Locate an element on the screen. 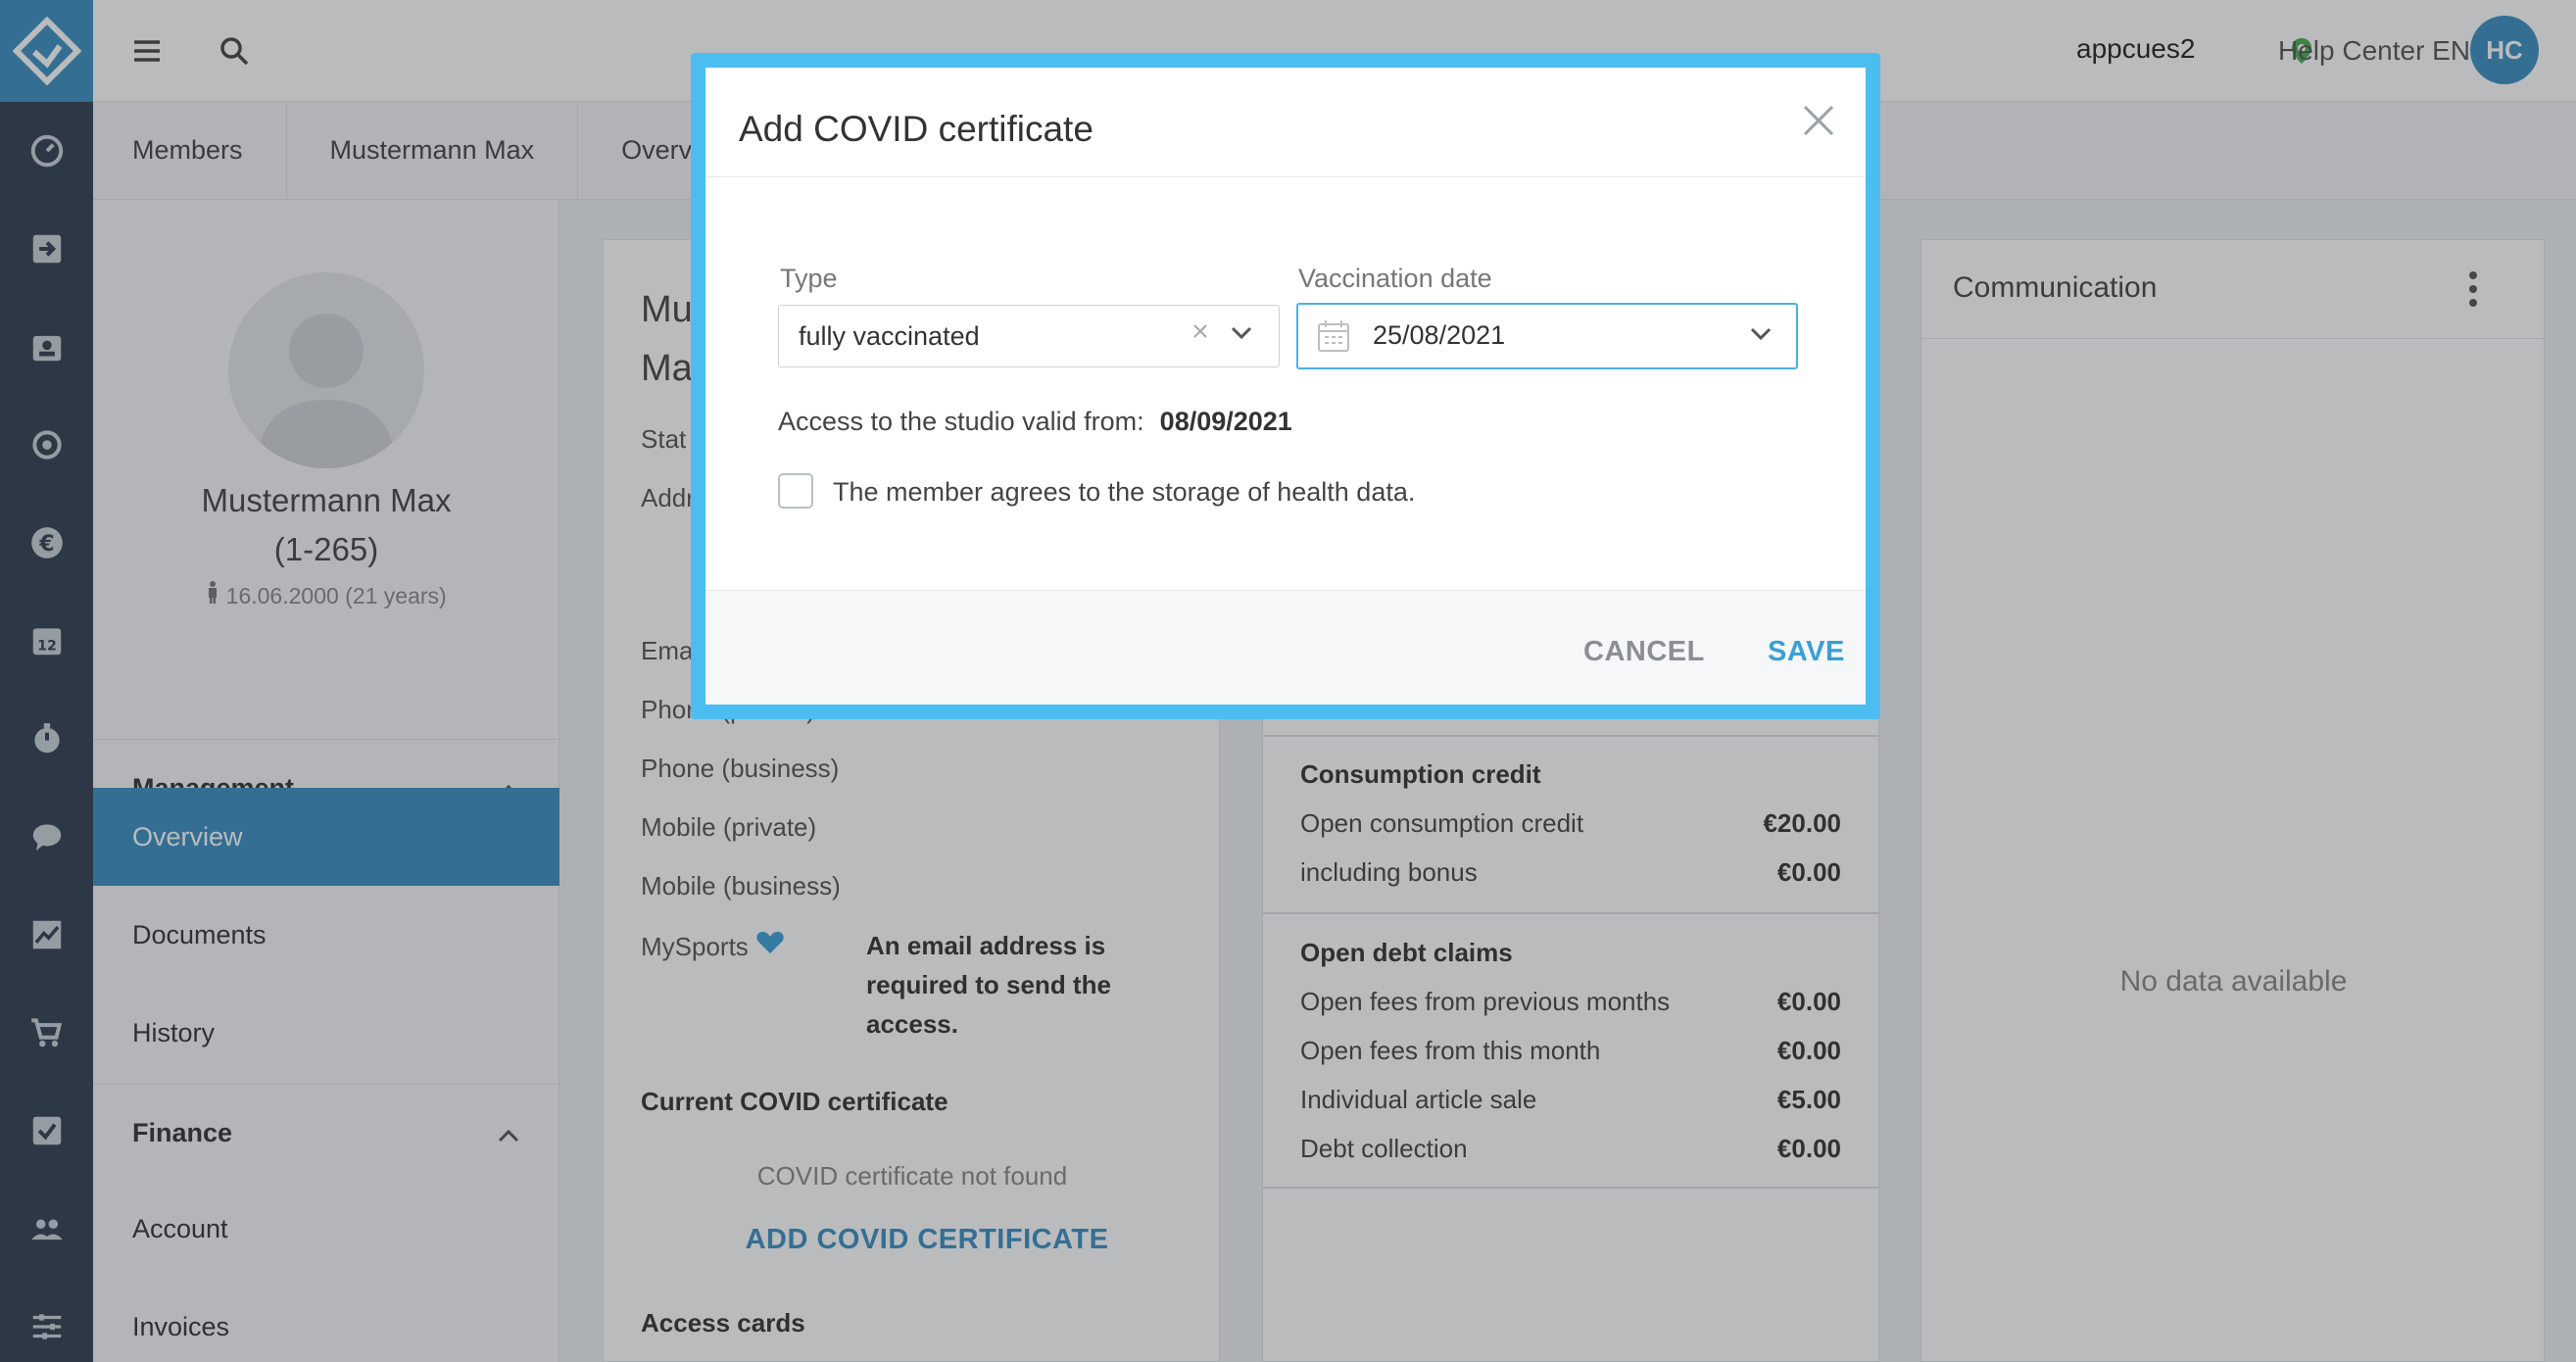  type-select-value: fully vaccinated is located at coordinates (889, 336).